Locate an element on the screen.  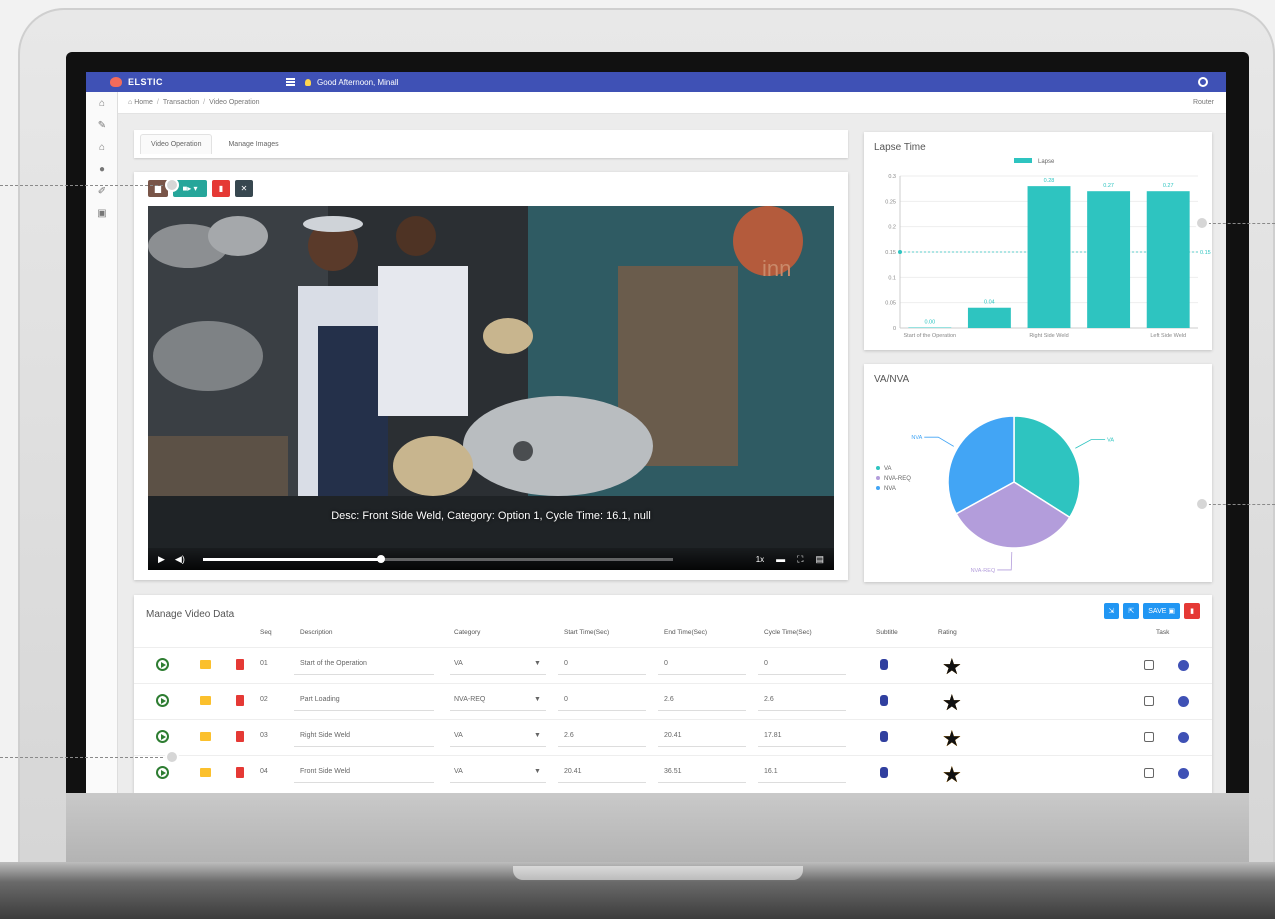
pen-icon: ✐ is located at coordinates (102, 191).